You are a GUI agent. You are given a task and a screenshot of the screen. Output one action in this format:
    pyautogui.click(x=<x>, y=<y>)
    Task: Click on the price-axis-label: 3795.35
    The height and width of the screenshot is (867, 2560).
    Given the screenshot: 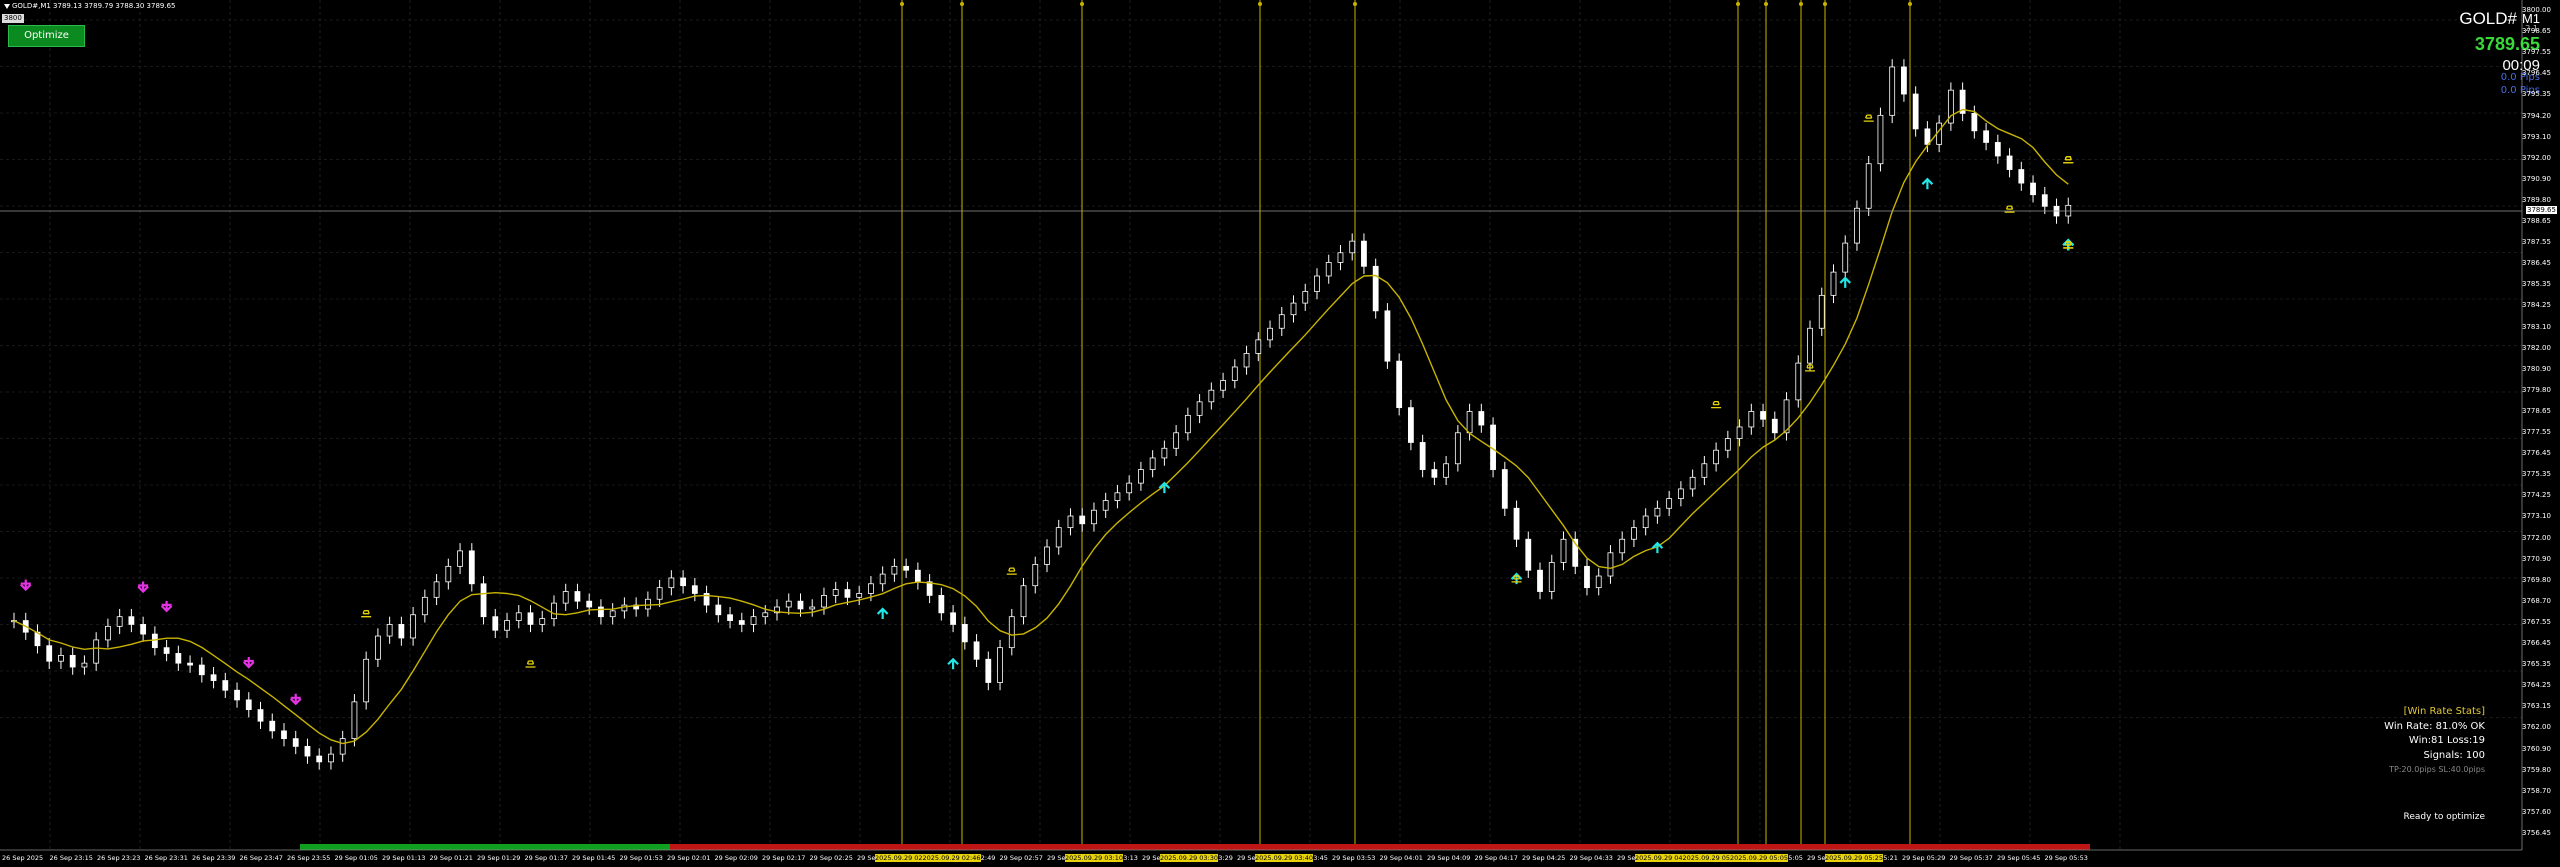 What is the action you would take?
    pyautogui.click(x=2536, y=94)
    